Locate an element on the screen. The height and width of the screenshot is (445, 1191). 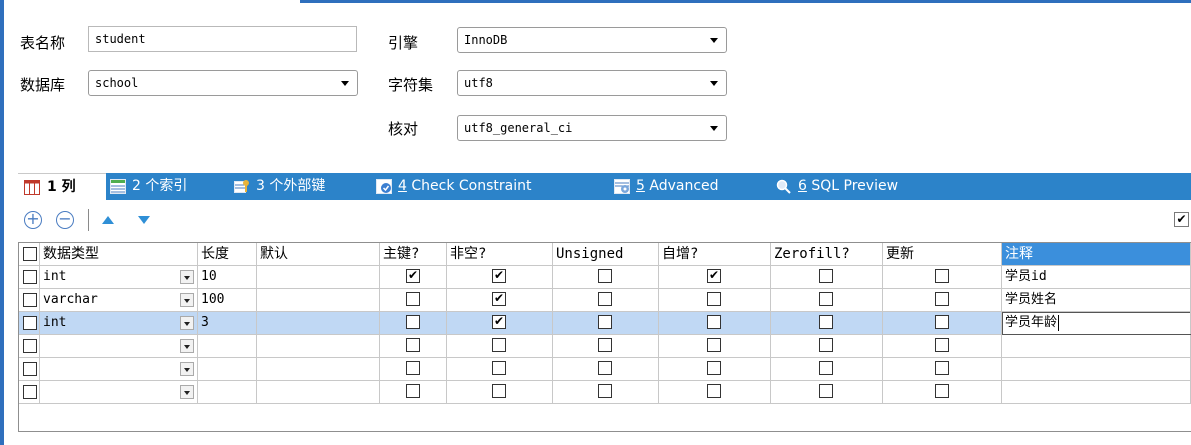
remove-column-button: − is located at coordinates (65, 220).